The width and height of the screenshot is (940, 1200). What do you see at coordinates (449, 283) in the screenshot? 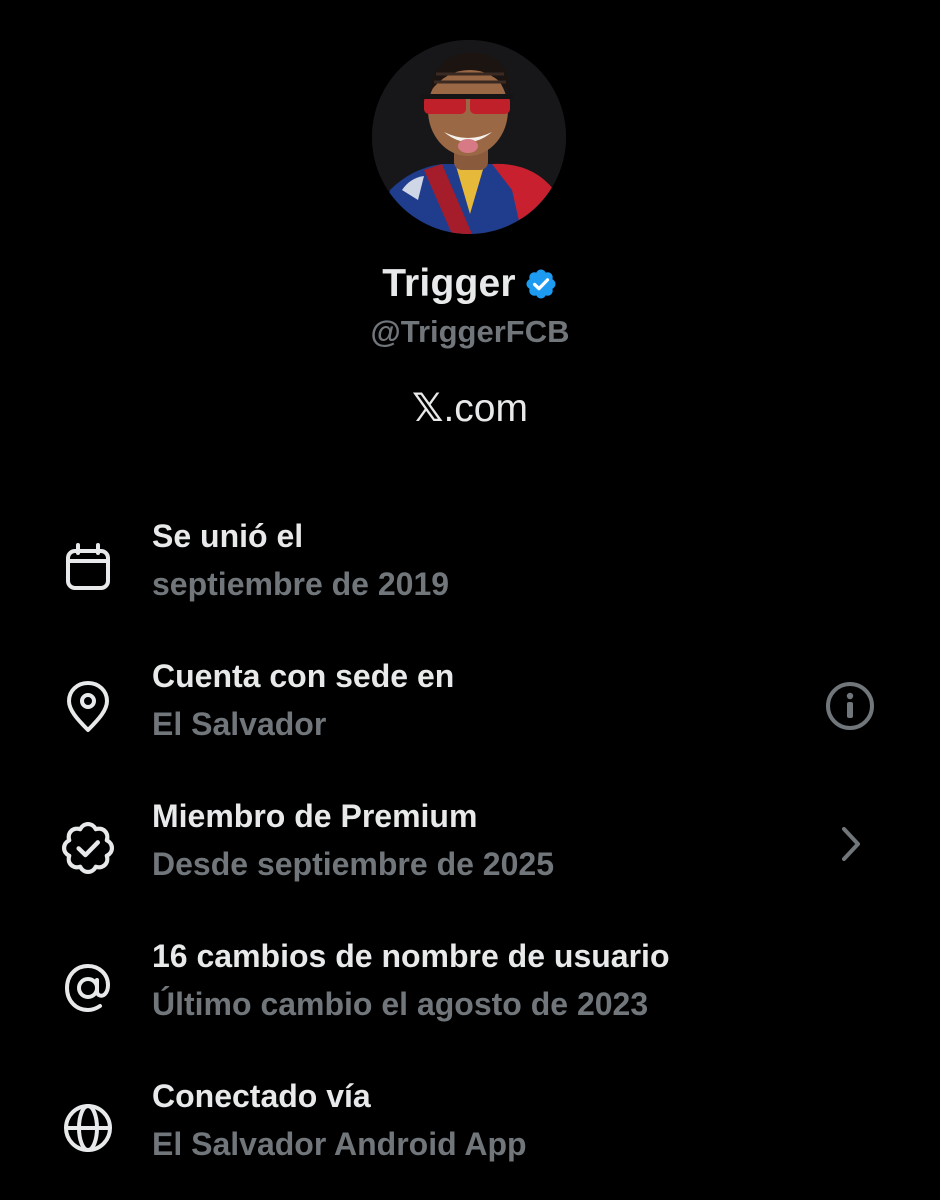
I see `display-name: Trigger` at bounding box center [449, 283].